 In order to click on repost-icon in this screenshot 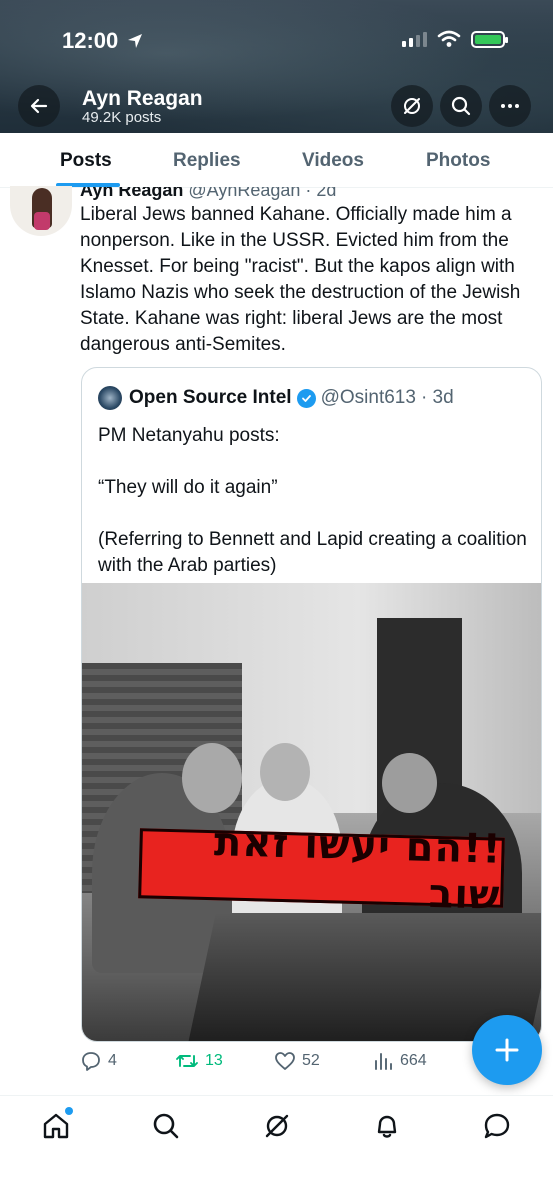, I will do `click(187, 1061)`.